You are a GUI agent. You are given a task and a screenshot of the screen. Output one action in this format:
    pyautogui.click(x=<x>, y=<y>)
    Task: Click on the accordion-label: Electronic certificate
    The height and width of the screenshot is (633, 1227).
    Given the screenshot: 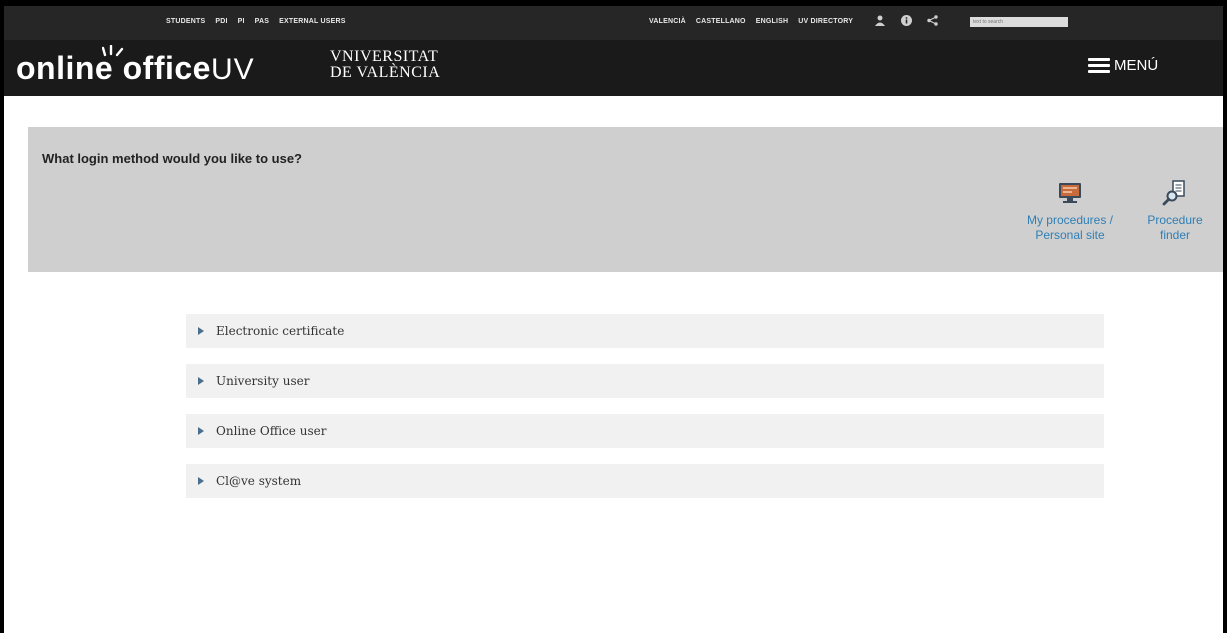 What is the action you would take?
    pyautogui.click(x=280, y=331)
    